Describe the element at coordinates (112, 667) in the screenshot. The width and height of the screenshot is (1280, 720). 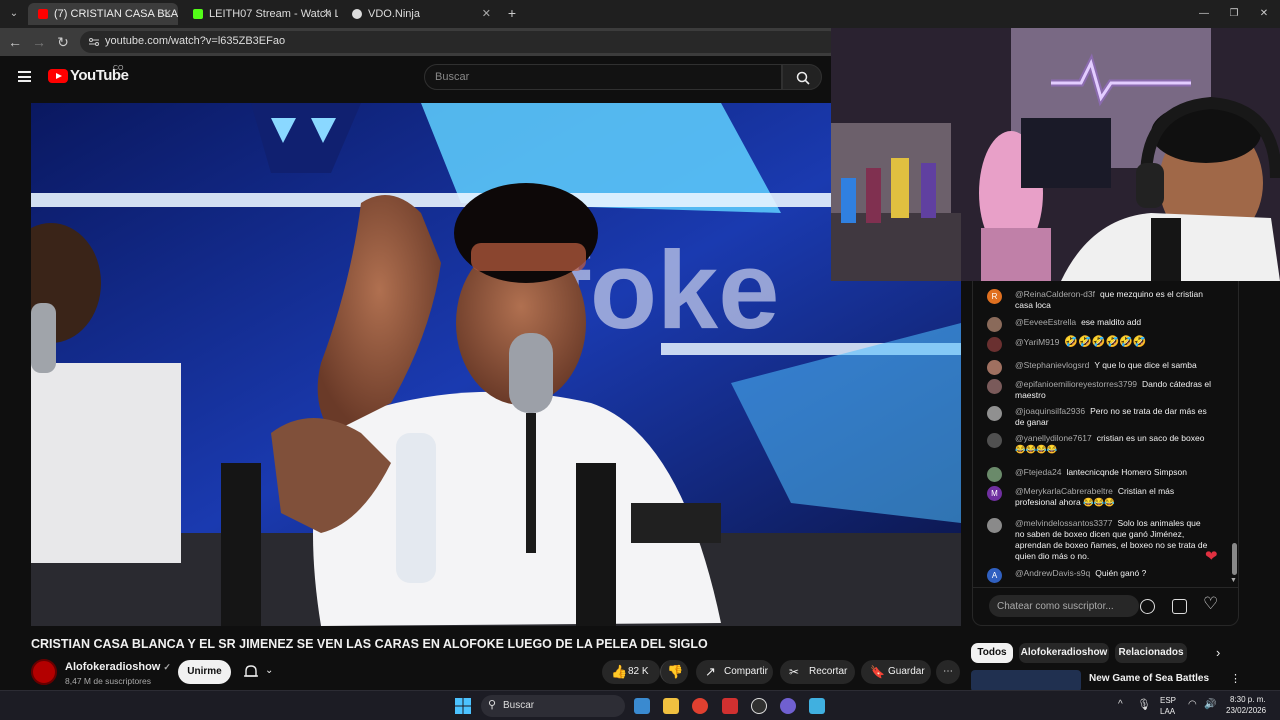
I see `channel-name-text: Alofokeradioshow` at that location.